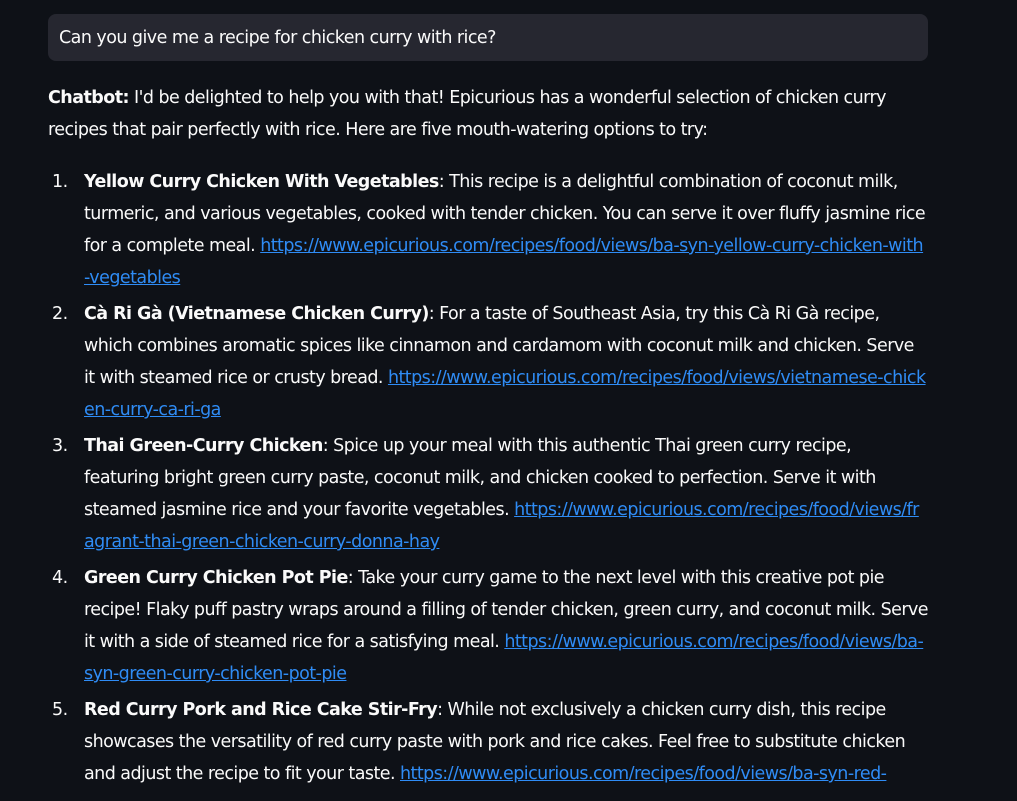 The width and height of the screenshot is (1017, 801). Describe the element at coordinates (60, 446) in the screenshot. I see `item-number: 3.` at that location.